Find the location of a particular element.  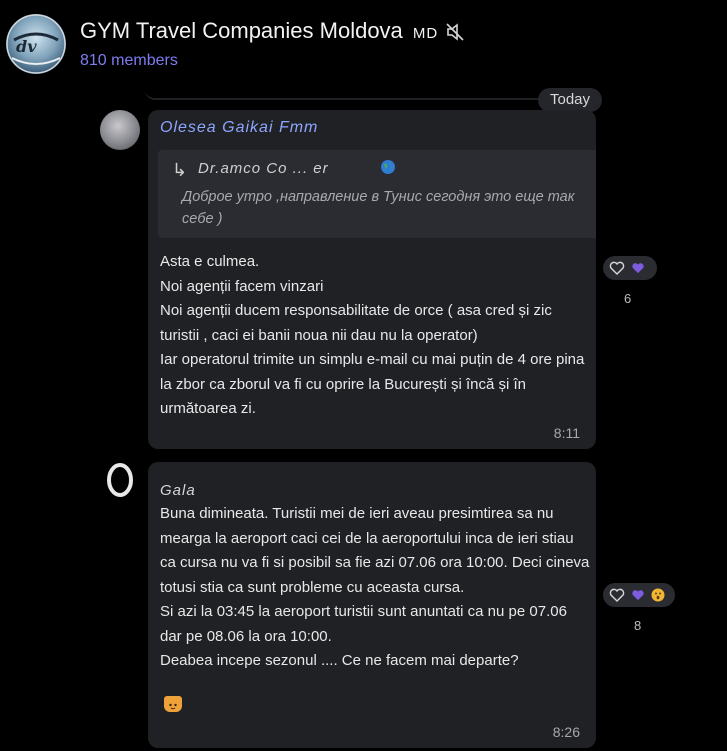

group-title-text: GYM Travel Companies Moldova is located at coordinates (241, 30).